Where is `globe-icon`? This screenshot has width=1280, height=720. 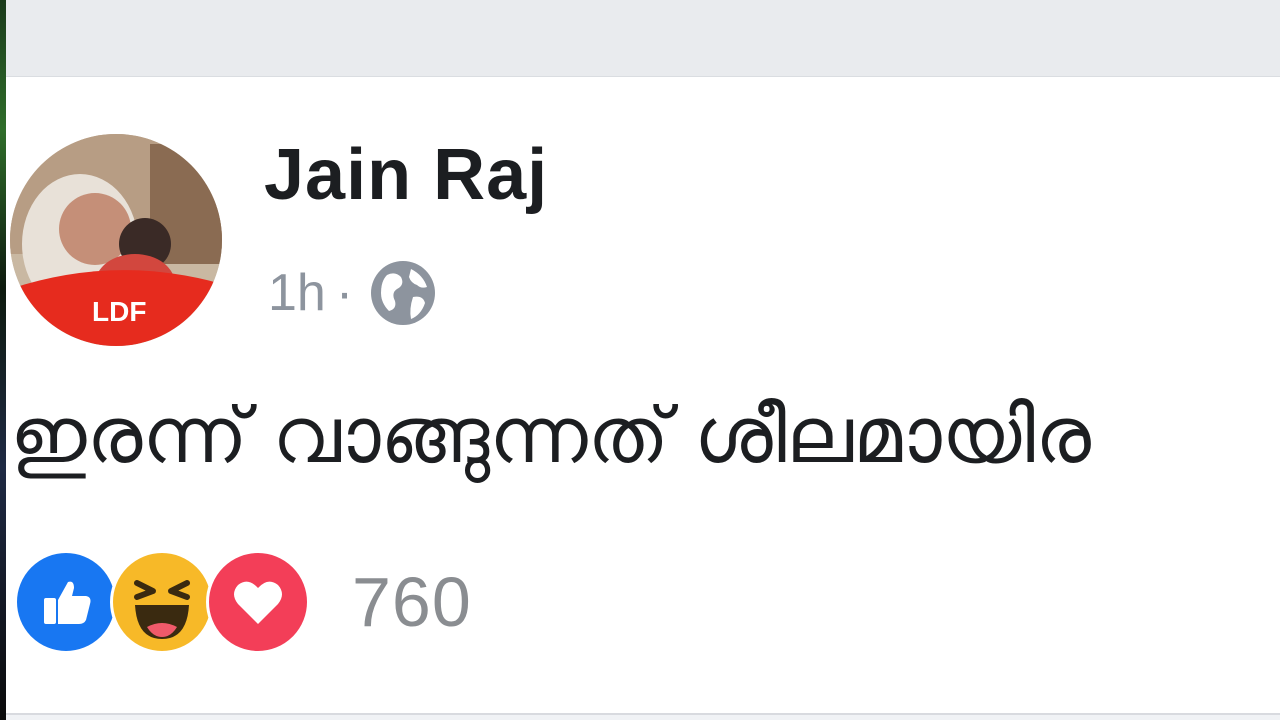 globe-icon is located at coordinates (403, 293).